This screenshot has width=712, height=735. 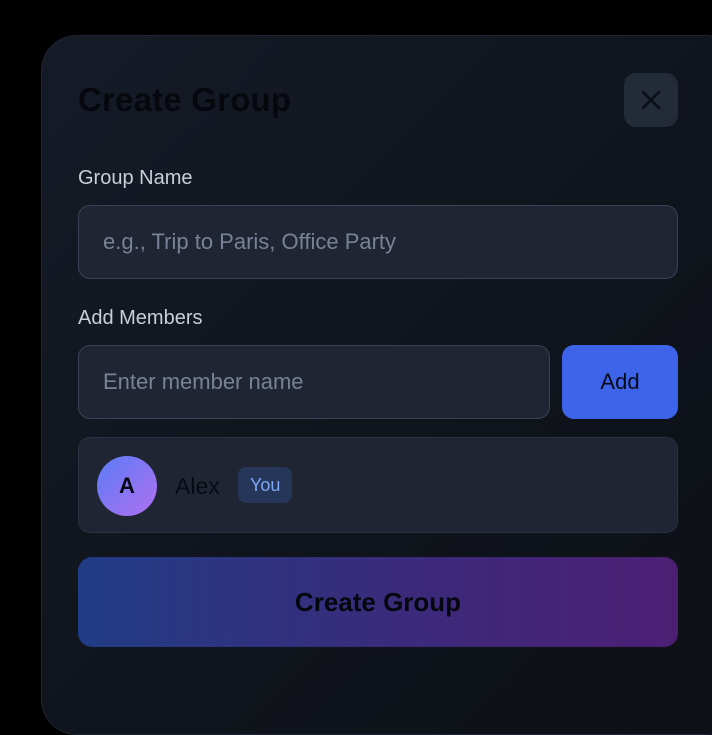 What do you see at coordinates (620, 382) in the screenshot?
I see `add-member-button: Add` at bounding box center [620, 382].